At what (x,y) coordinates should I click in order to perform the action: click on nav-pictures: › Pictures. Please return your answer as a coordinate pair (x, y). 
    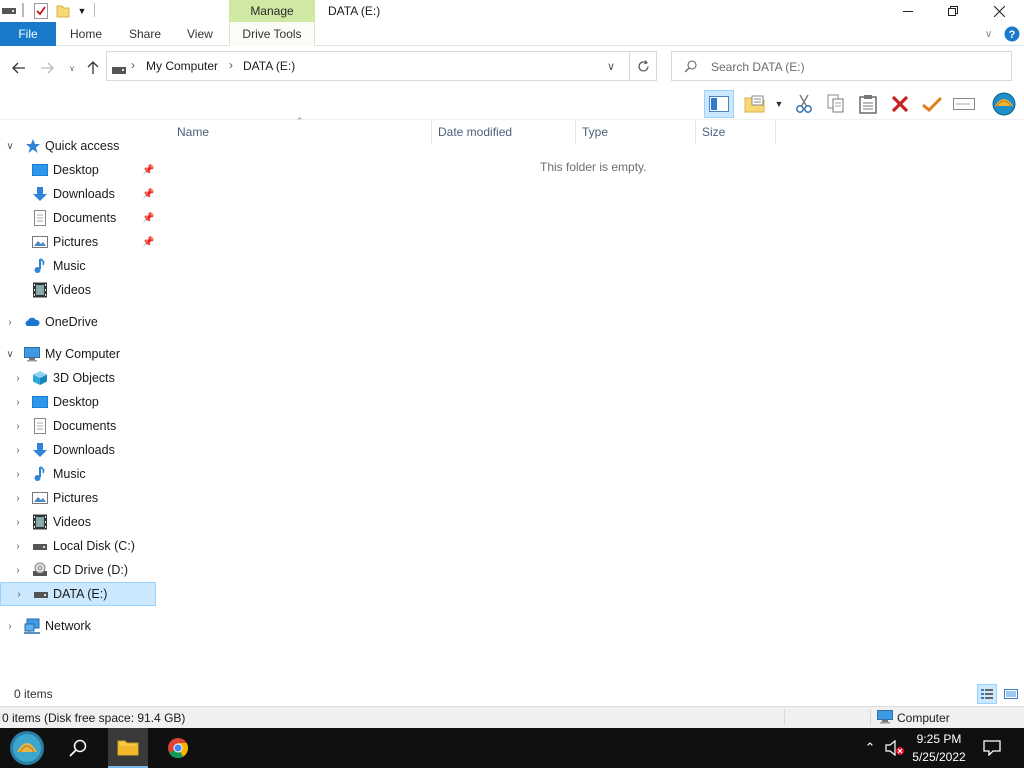
    Looking at the image, I should click on (78, 498).